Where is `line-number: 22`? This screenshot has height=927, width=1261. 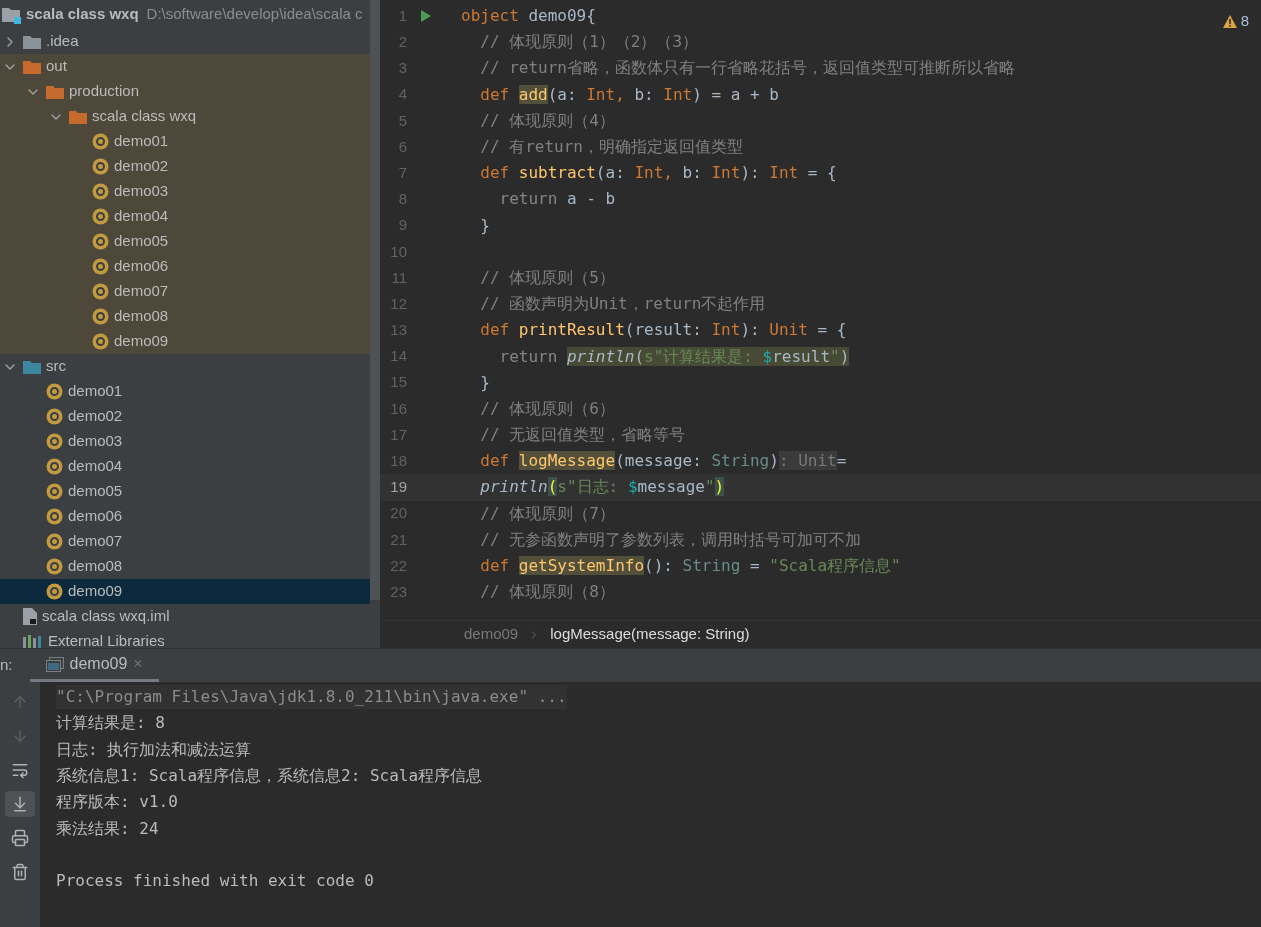 line-number: 22 is located at coordinates (398, 565).